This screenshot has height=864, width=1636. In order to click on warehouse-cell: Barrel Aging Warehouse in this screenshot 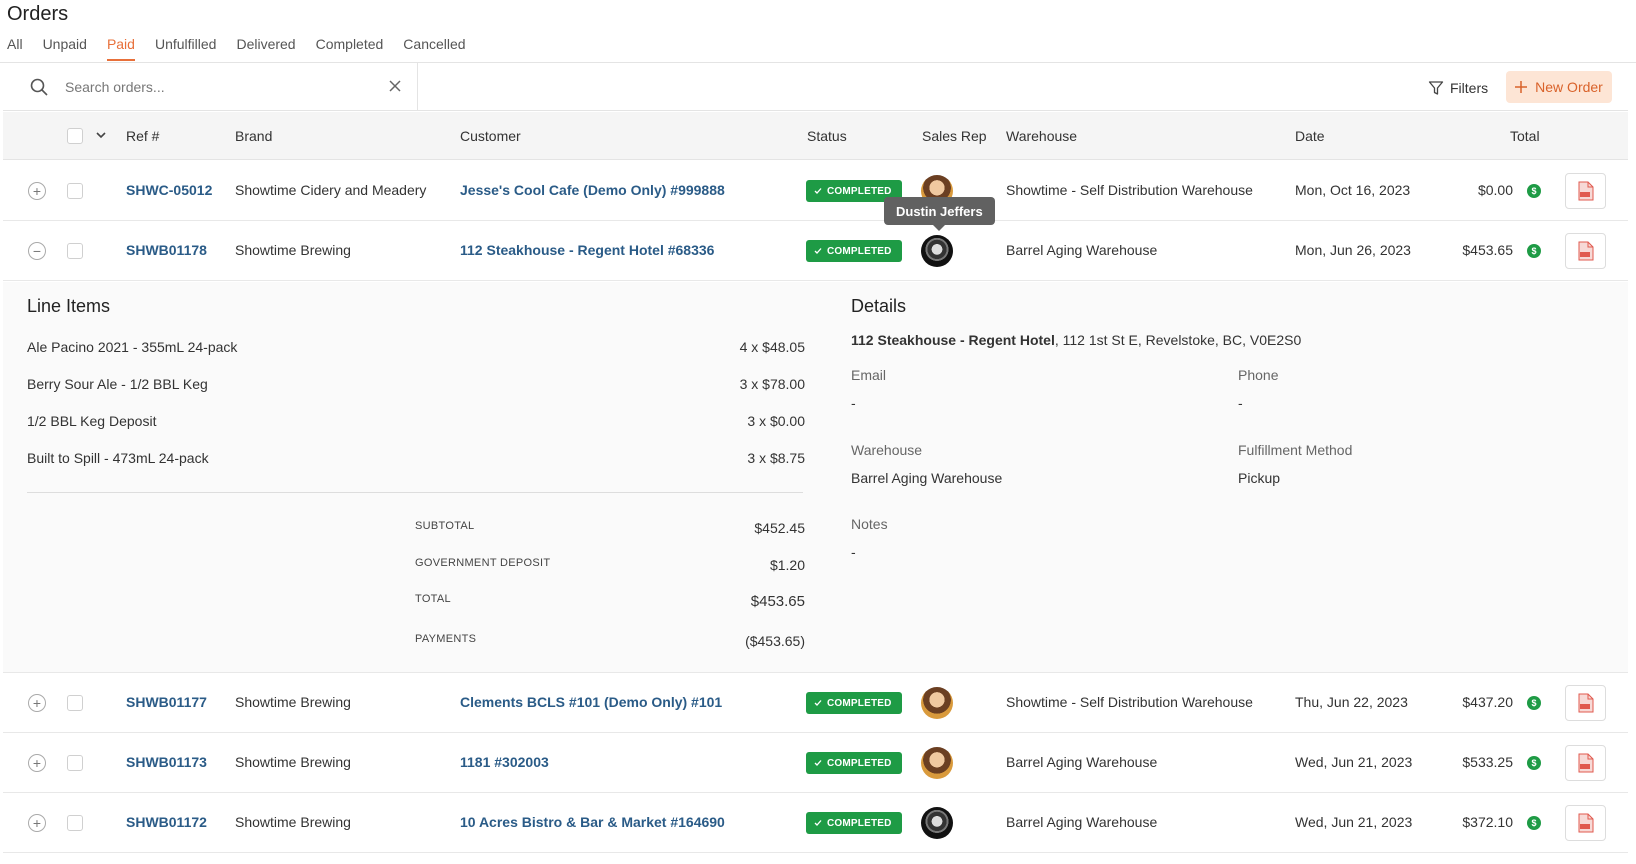, I will do `click(1082, 822)`.